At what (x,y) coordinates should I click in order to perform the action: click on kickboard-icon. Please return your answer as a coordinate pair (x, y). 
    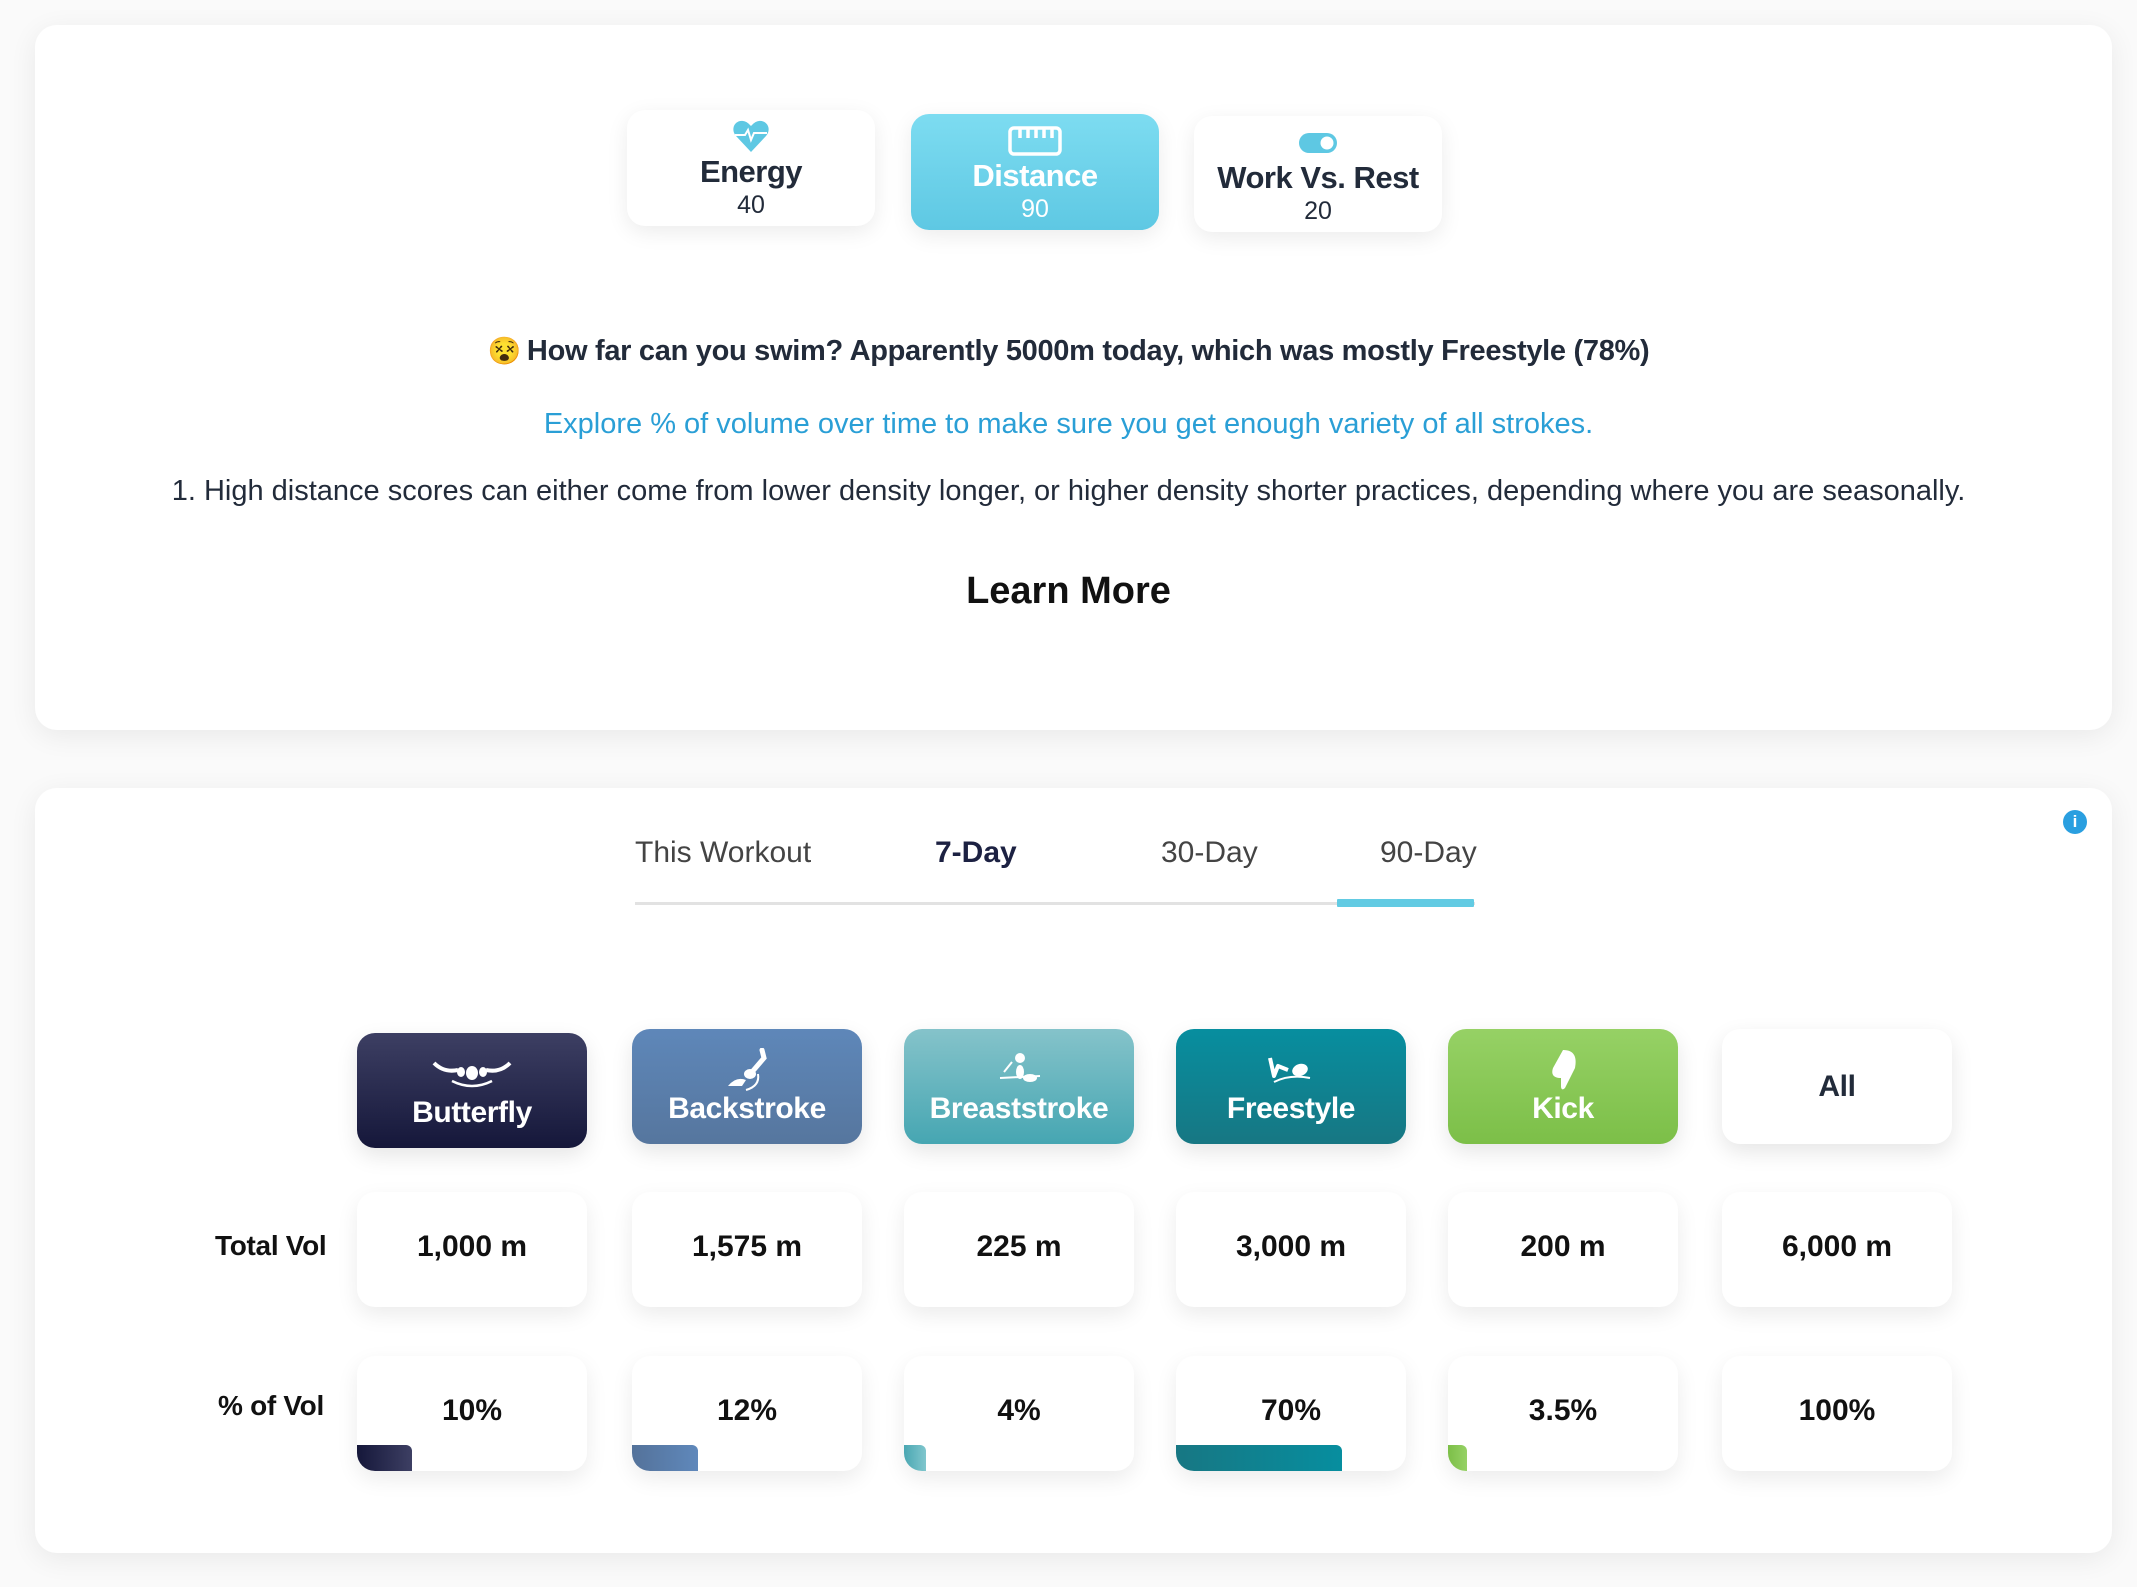
    Looking at the image, I should click on (1563, 1070).